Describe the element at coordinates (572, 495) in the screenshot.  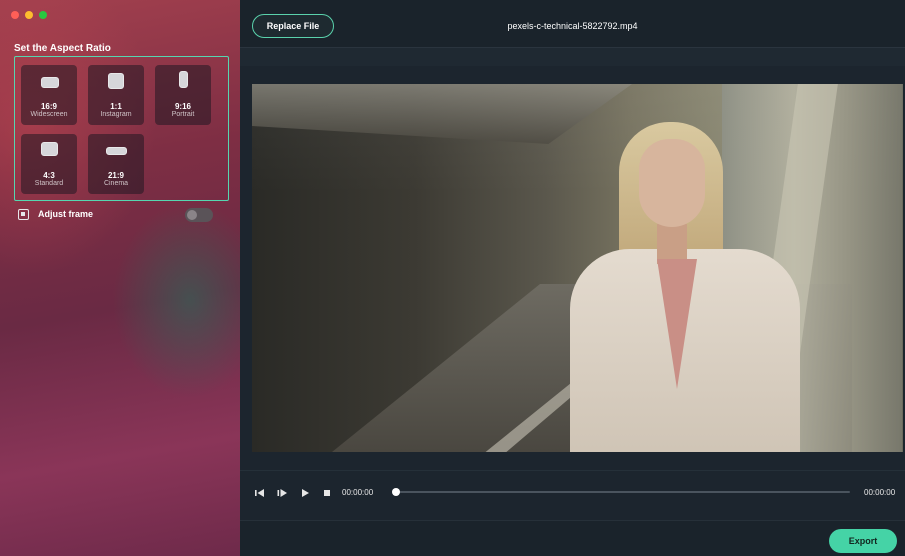
I see `playback-controls` at that location.